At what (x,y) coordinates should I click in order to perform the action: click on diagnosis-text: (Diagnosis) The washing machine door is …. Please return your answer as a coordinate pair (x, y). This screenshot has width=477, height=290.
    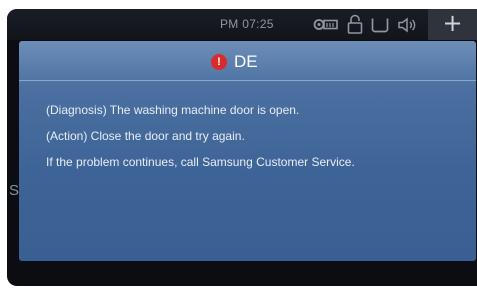
    Looking at the image, I should click on (173, 110).